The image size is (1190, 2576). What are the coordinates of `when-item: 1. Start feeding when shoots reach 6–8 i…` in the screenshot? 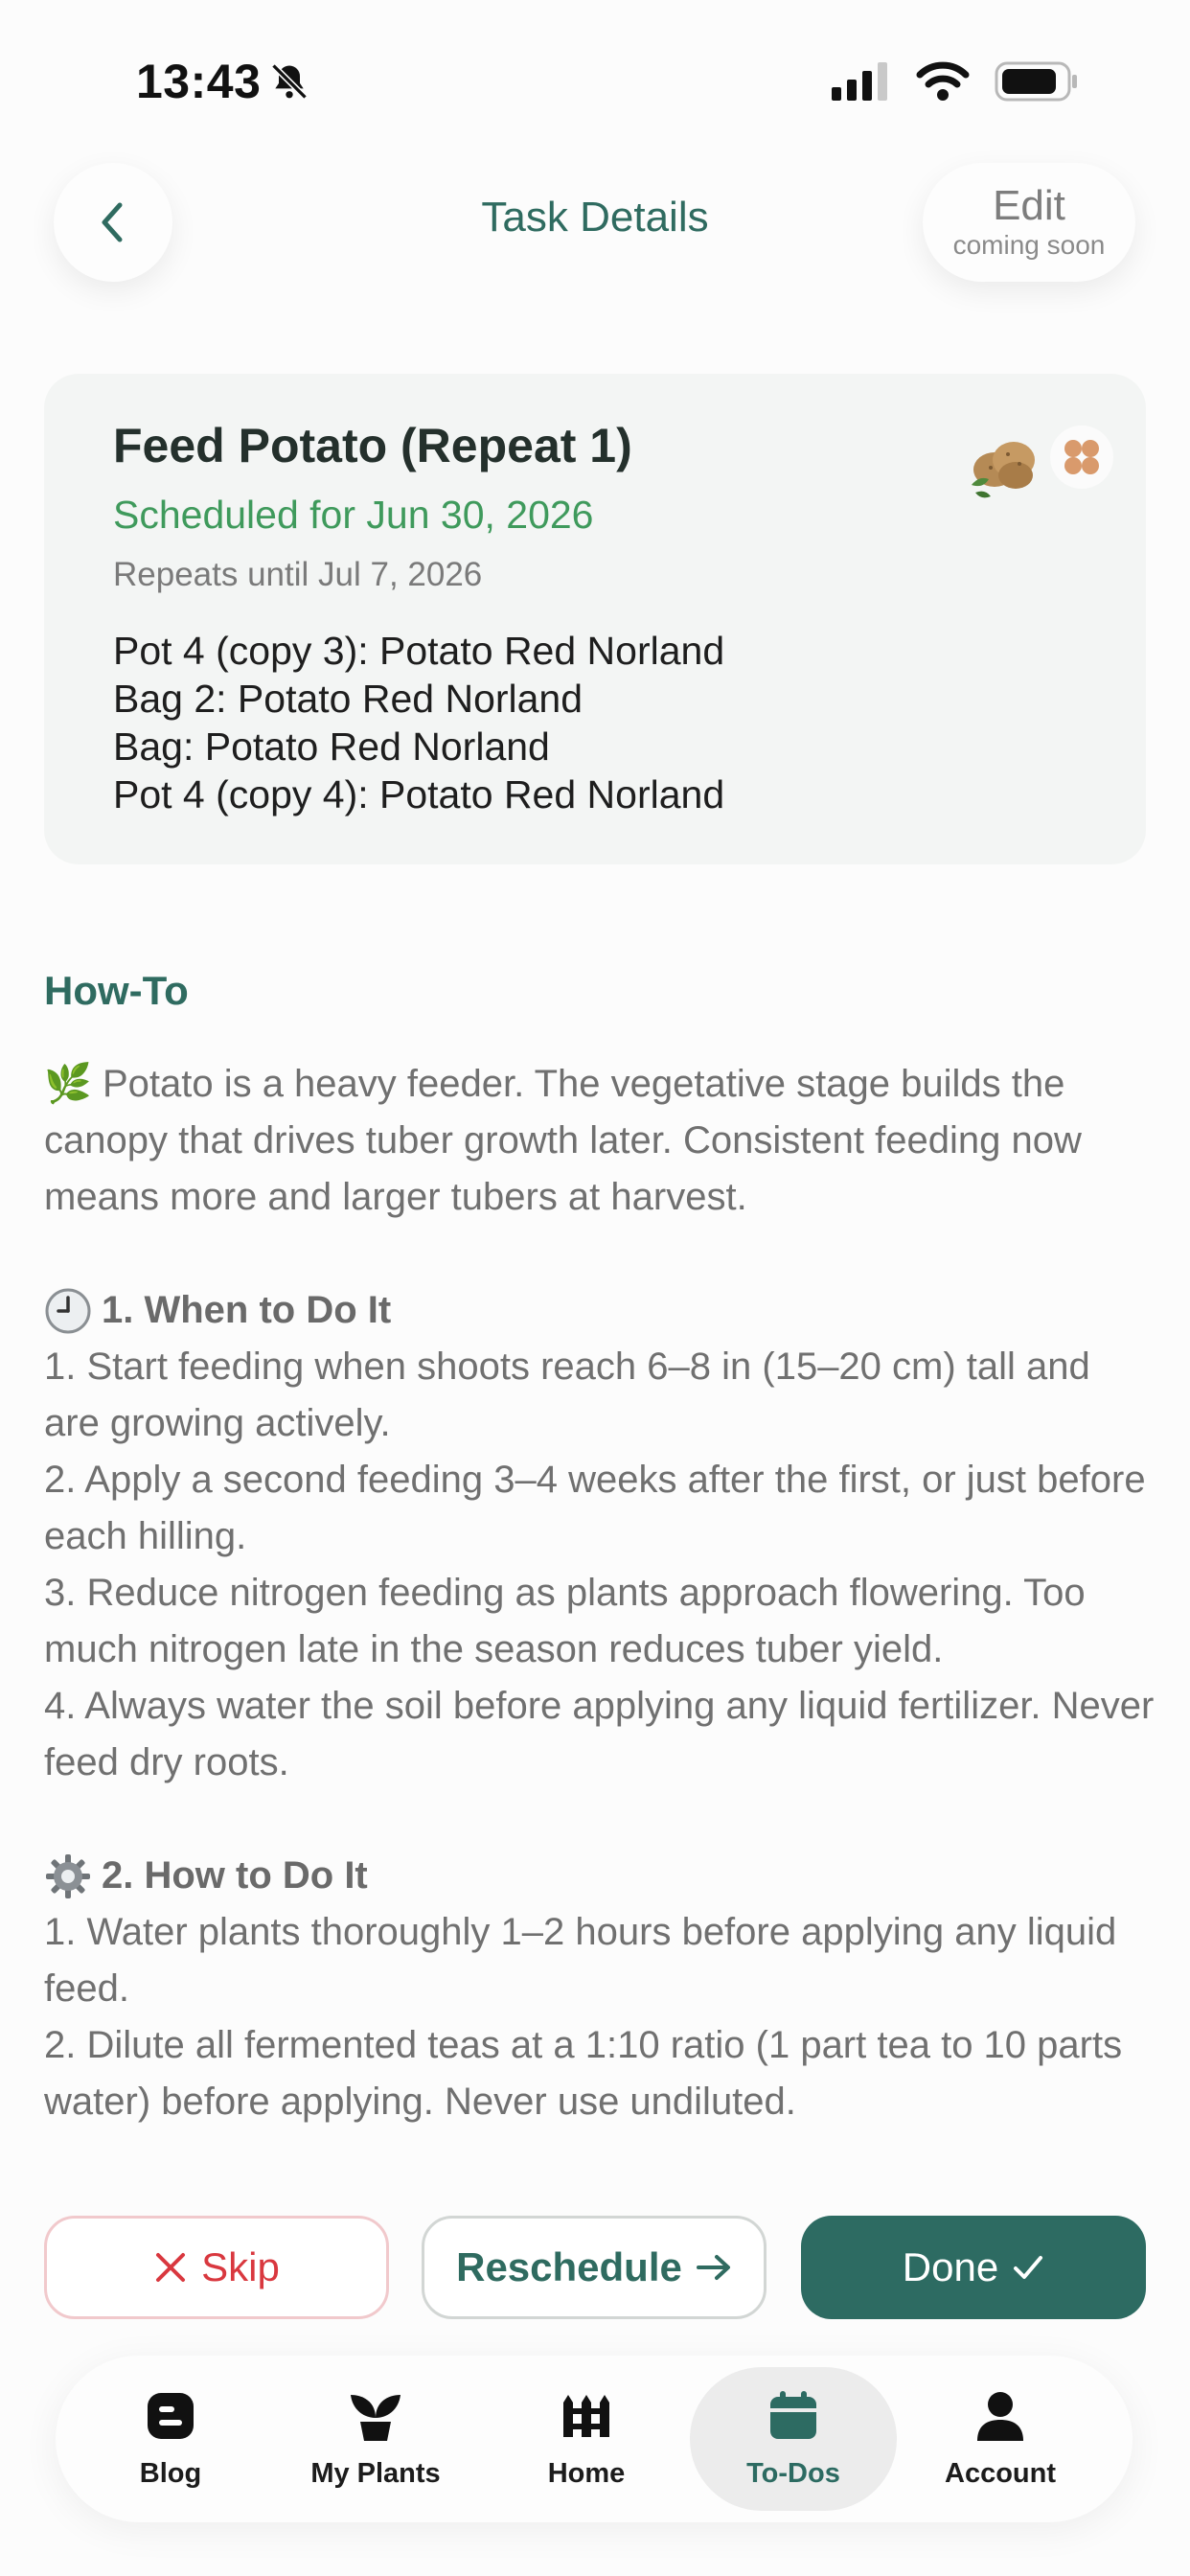 It's located at (567, 1395).